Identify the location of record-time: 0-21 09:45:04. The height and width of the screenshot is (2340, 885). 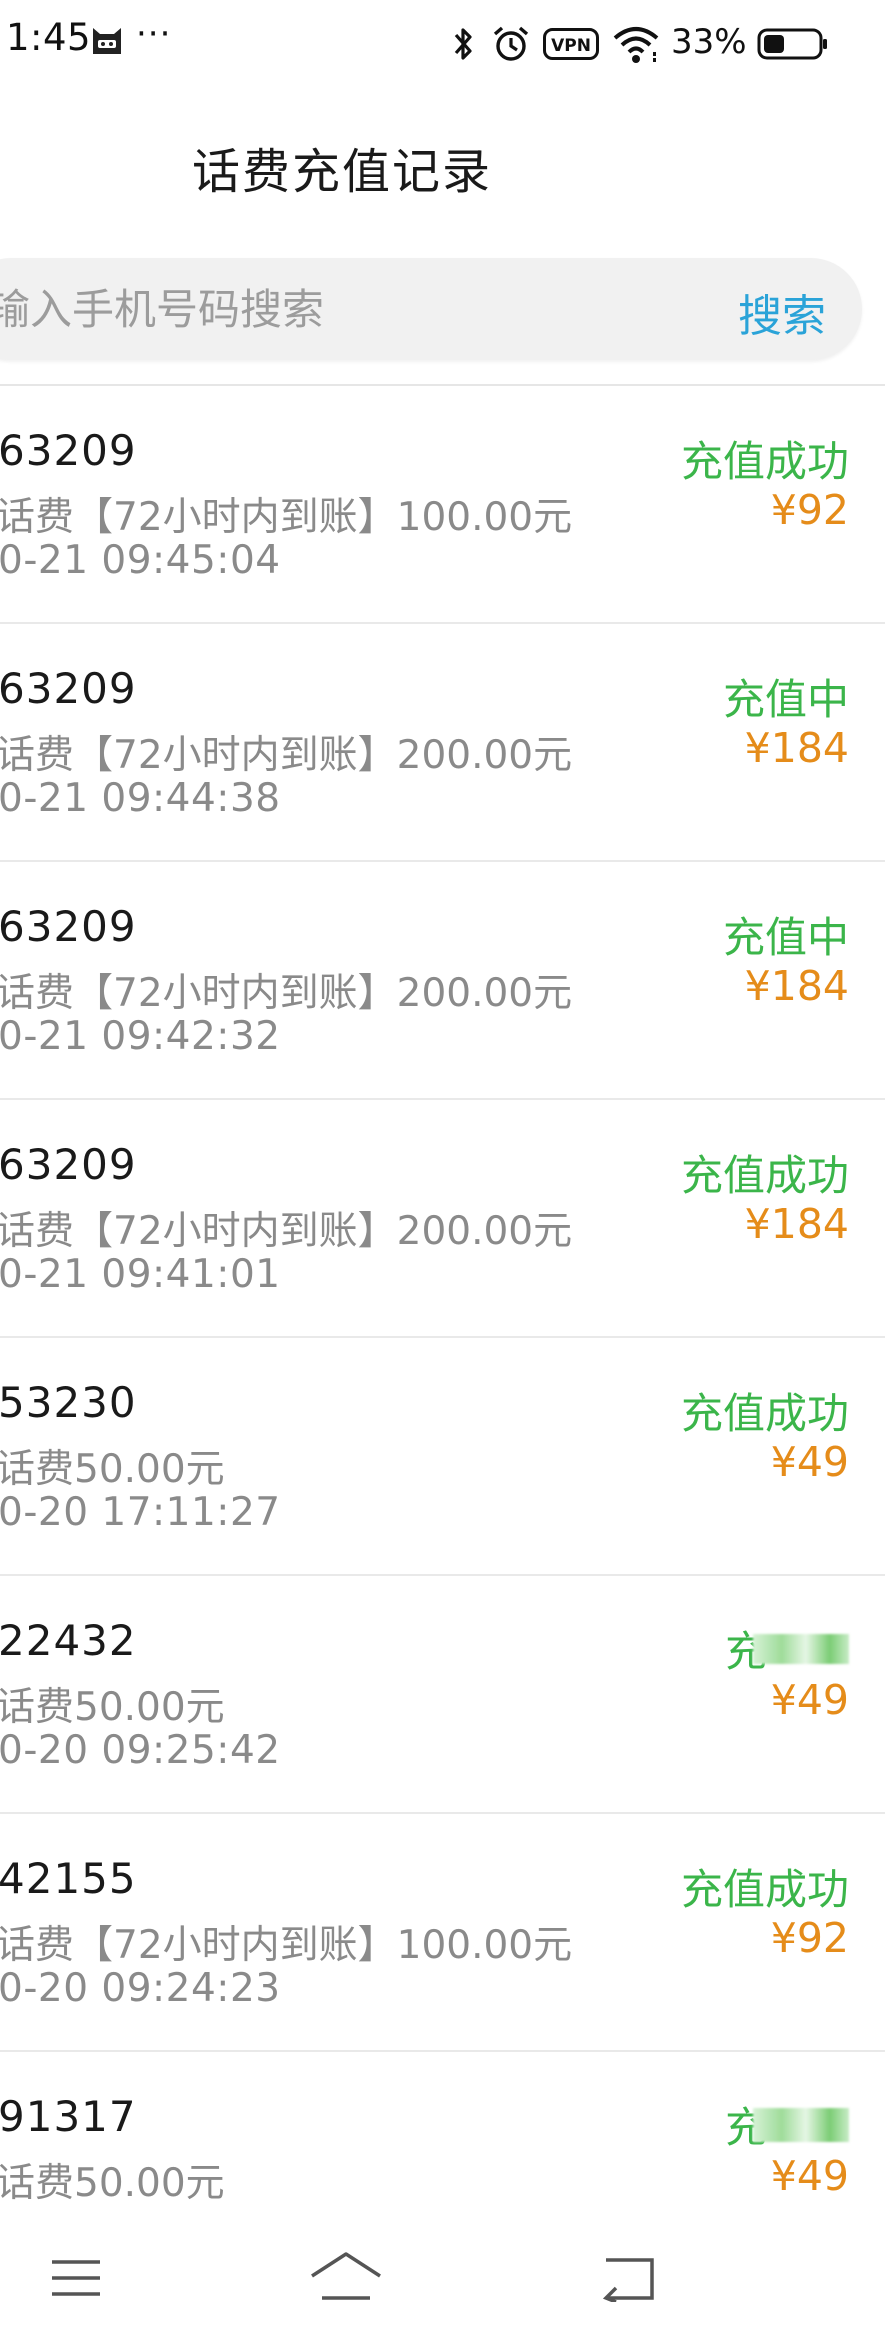
(140, 560).